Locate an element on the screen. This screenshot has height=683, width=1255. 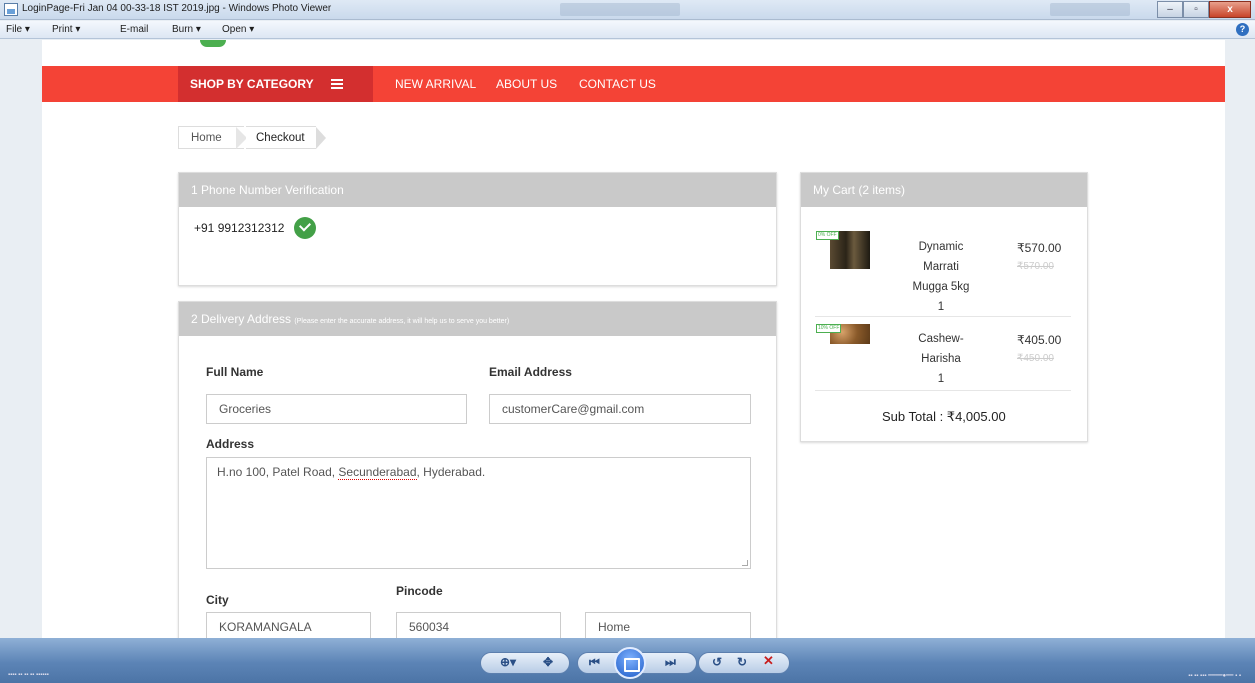
item-name-line: Dynamic is located at coordinates (941, 247).